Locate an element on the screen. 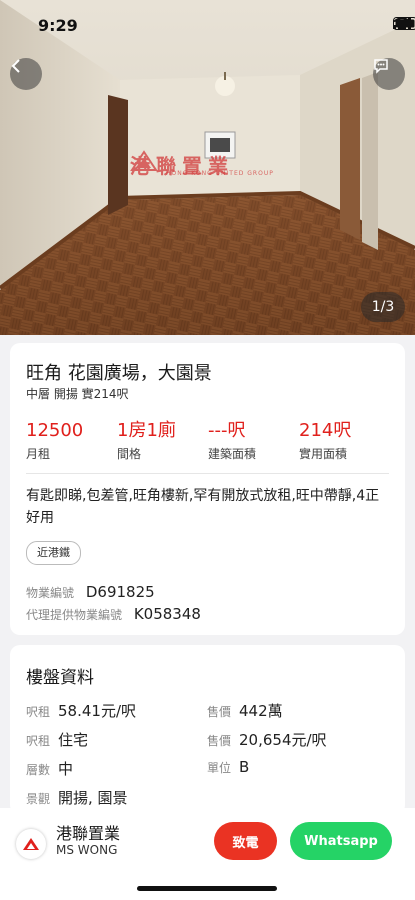 Image resolution: width=415 pixels, height=900 pixels. chevron-left-icon is located at coordinates (15, 66).